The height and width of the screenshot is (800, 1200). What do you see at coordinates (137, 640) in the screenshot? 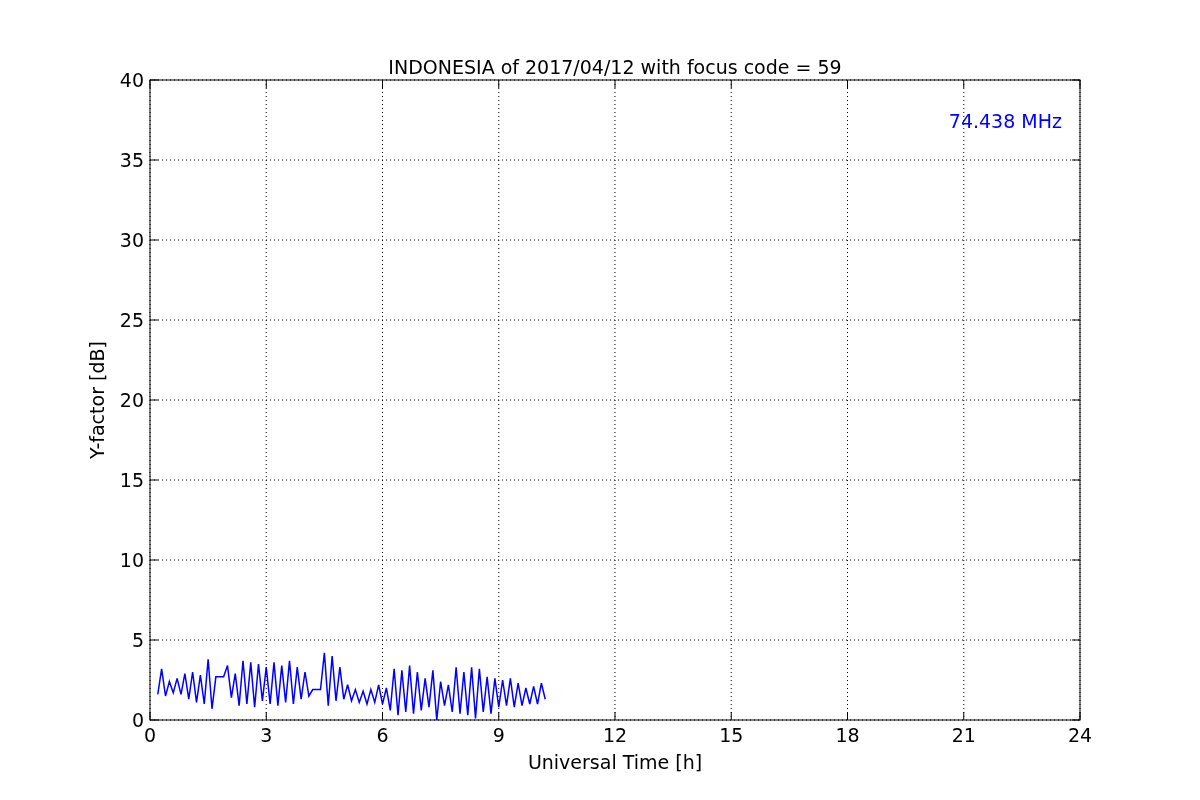
I see `y-tick-label: 5` at bounding box center [137, 640].